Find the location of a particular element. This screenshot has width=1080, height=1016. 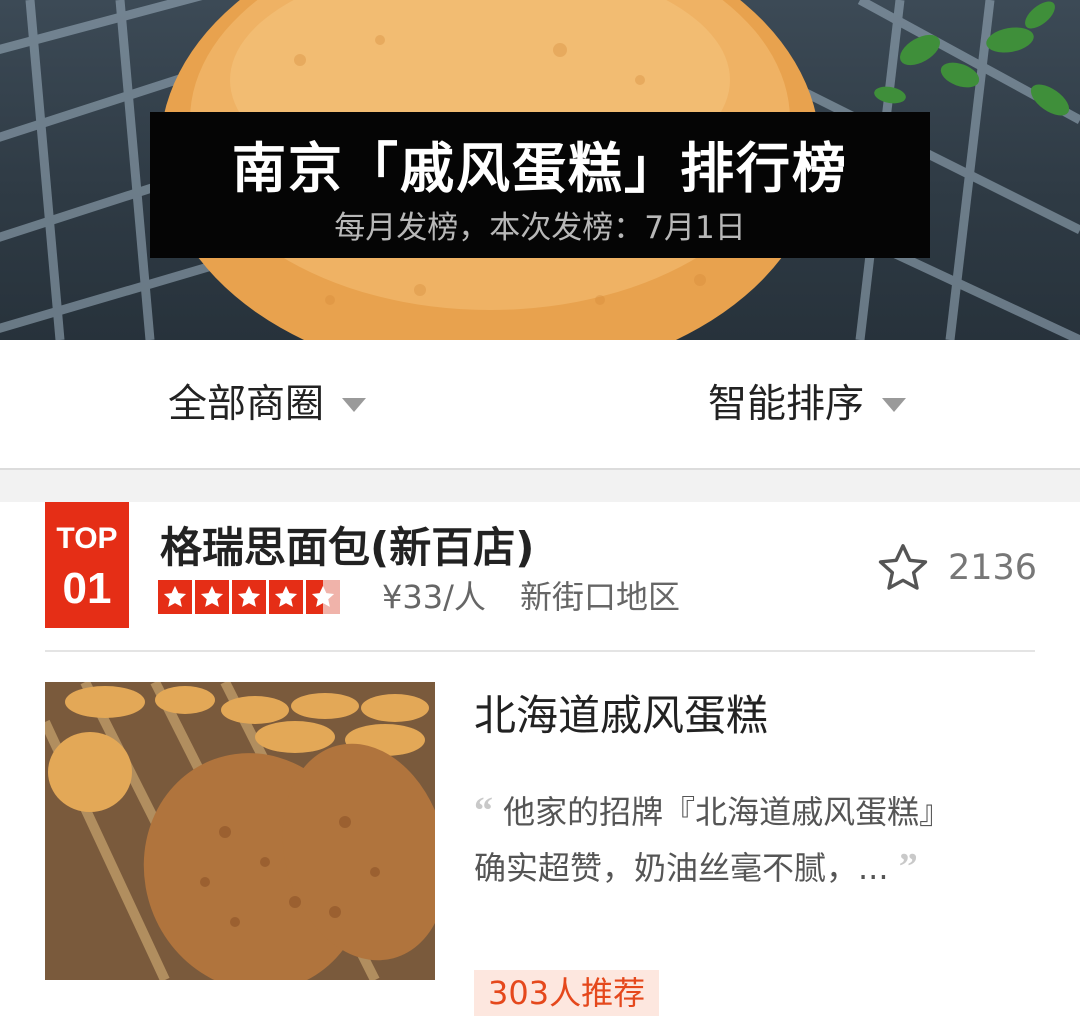

filter-bar: 全部商圈 智能排序 is located at coordinates (540, 405).